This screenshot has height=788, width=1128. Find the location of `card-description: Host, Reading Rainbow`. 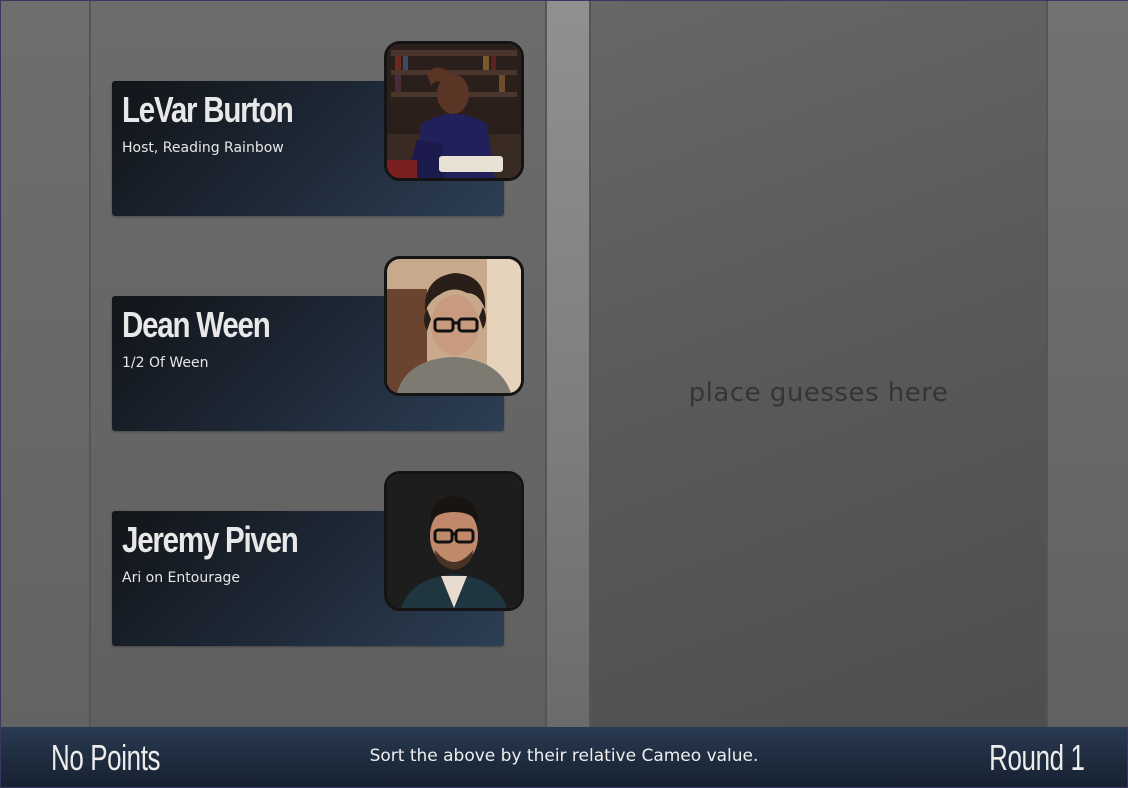

card-description: Host, Reading Rainbow is located at coordinates (203, 148).